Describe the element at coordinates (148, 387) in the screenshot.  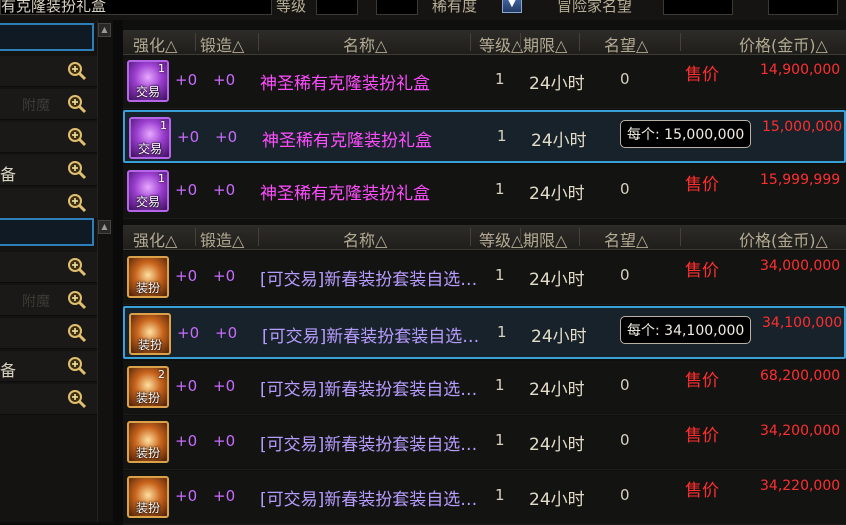
I see `item-icon: 2 装扮` at that location.